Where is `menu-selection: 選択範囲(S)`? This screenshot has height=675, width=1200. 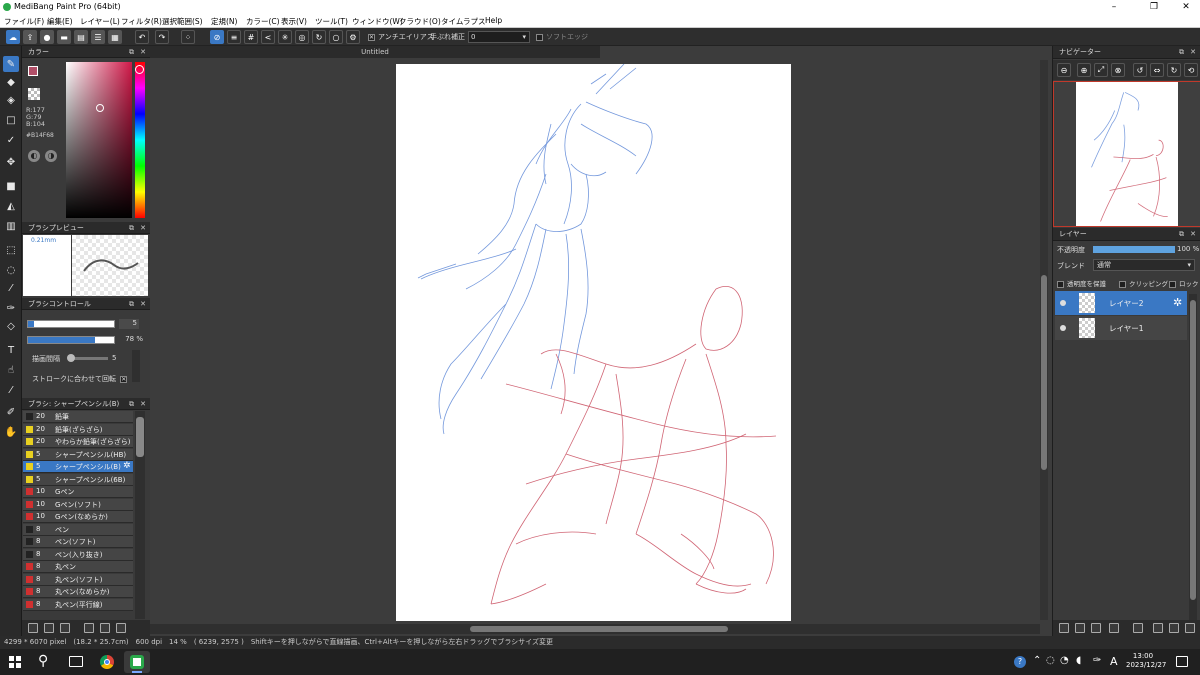 menu-selection: 選択範囲(S) is located at coordinates (182, 21).